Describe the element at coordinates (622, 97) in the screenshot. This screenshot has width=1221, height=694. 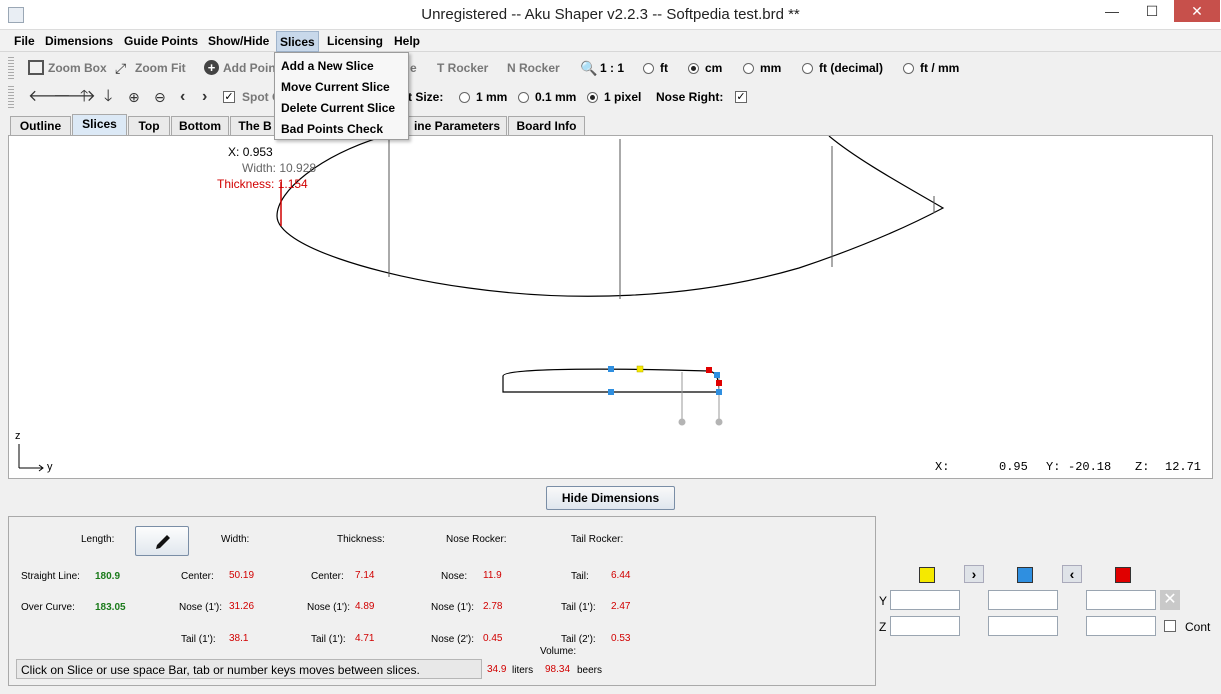
I see `step-1pixel-label: 1 pixel` at that location.